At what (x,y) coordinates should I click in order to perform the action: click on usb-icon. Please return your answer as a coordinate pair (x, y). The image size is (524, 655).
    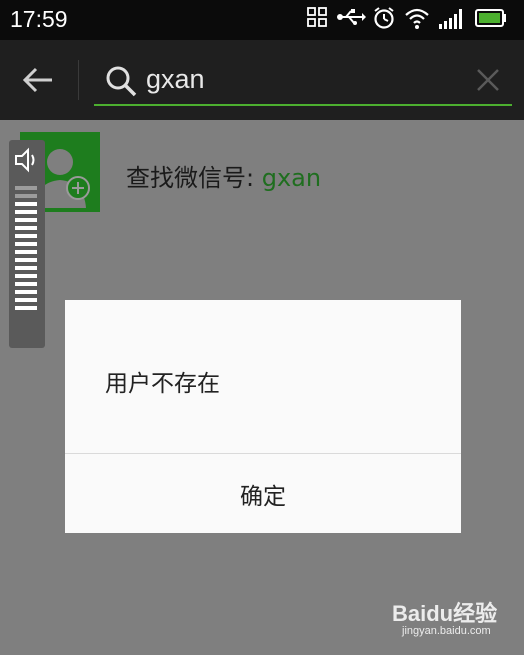
    Looking at the image, I should click on (351, 19).